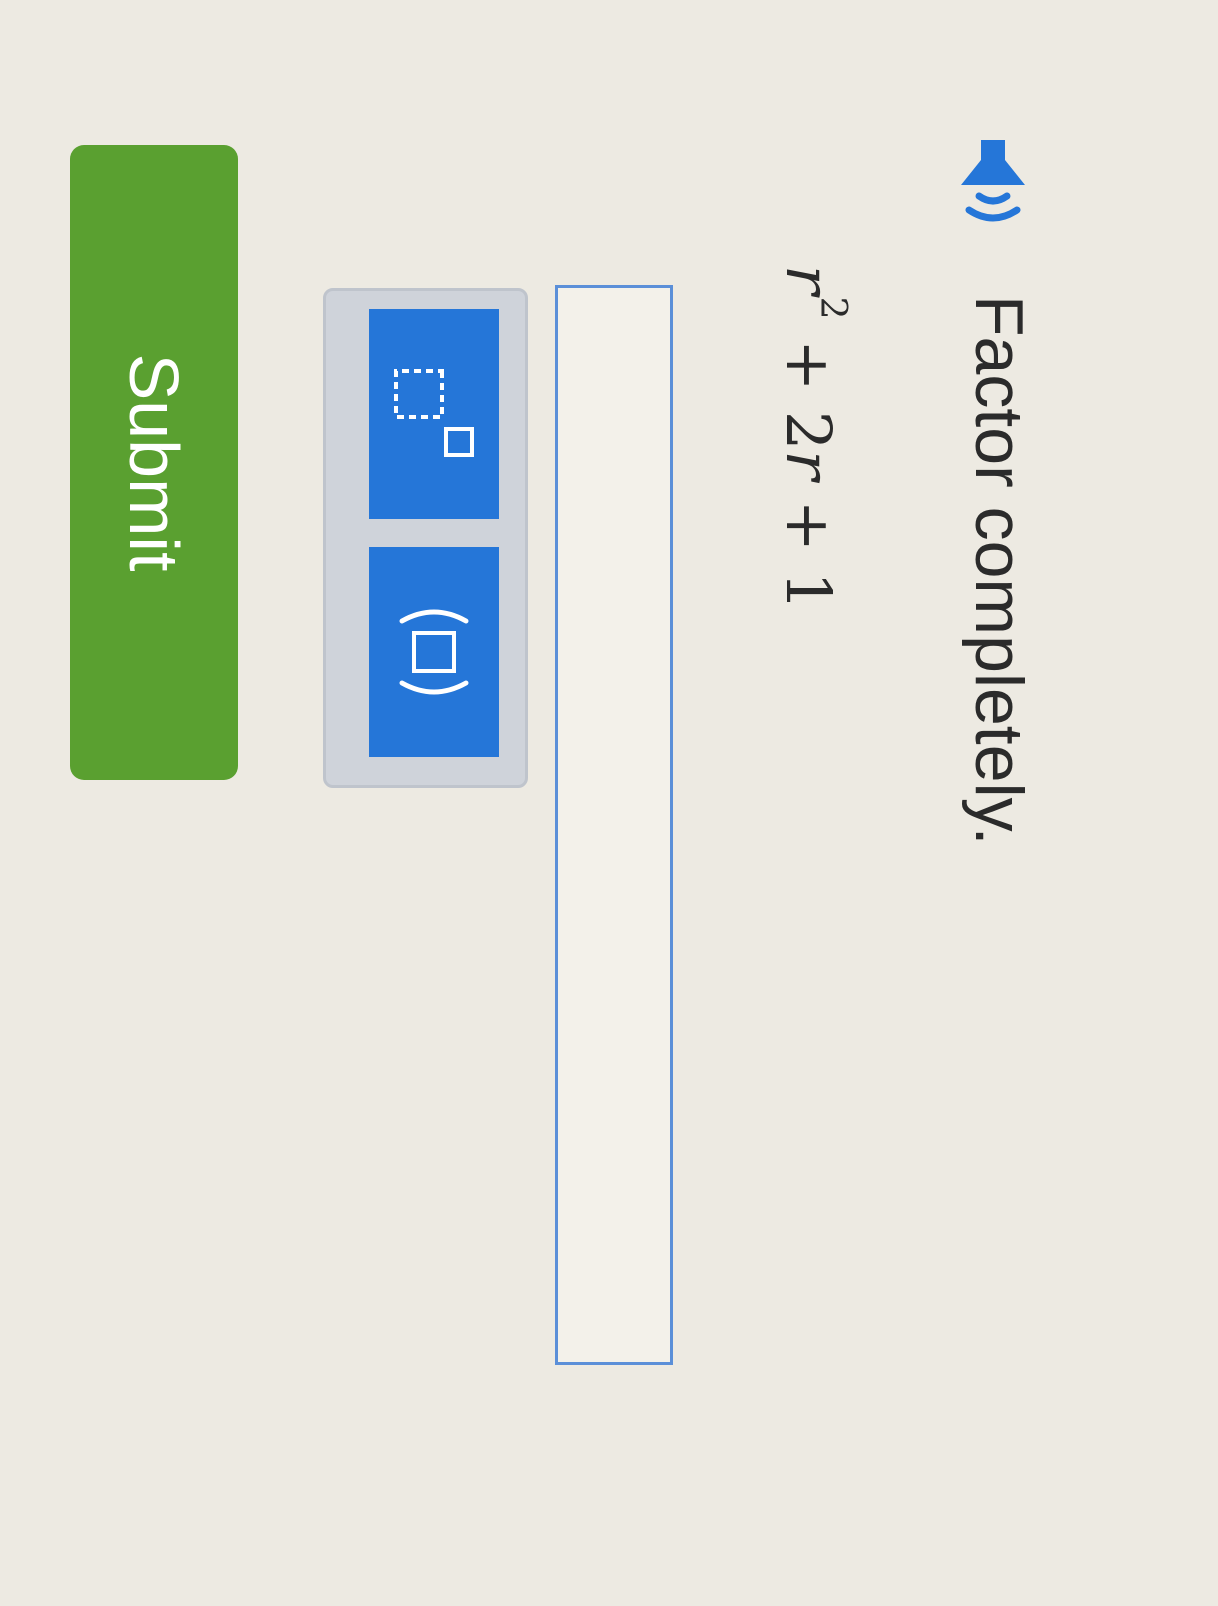  I want to click on expression-term: + 1, so click(808, 555).